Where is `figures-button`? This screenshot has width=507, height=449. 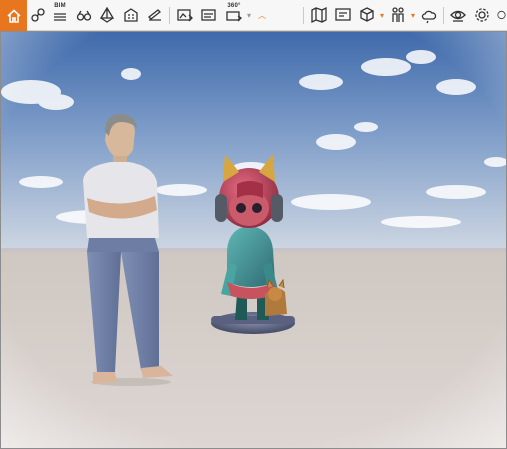
figures-button is located at coordinates (398, 15).